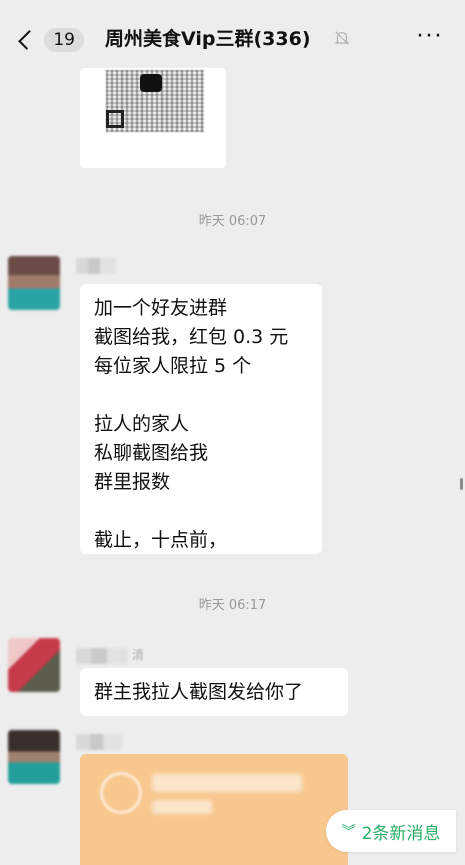 This screenshot has width=465, height=865. What do you see at coordinates (214, 692) in the screenshot?
I see `message-bubble: 群主我拉人截图发给你了` at bounding box center [214, 692].